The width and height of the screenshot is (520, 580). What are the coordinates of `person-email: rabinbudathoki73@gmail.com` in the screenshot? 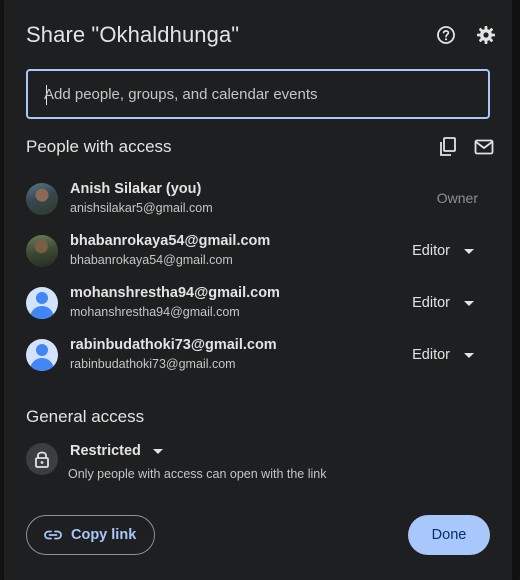 It's located at (153, 364).